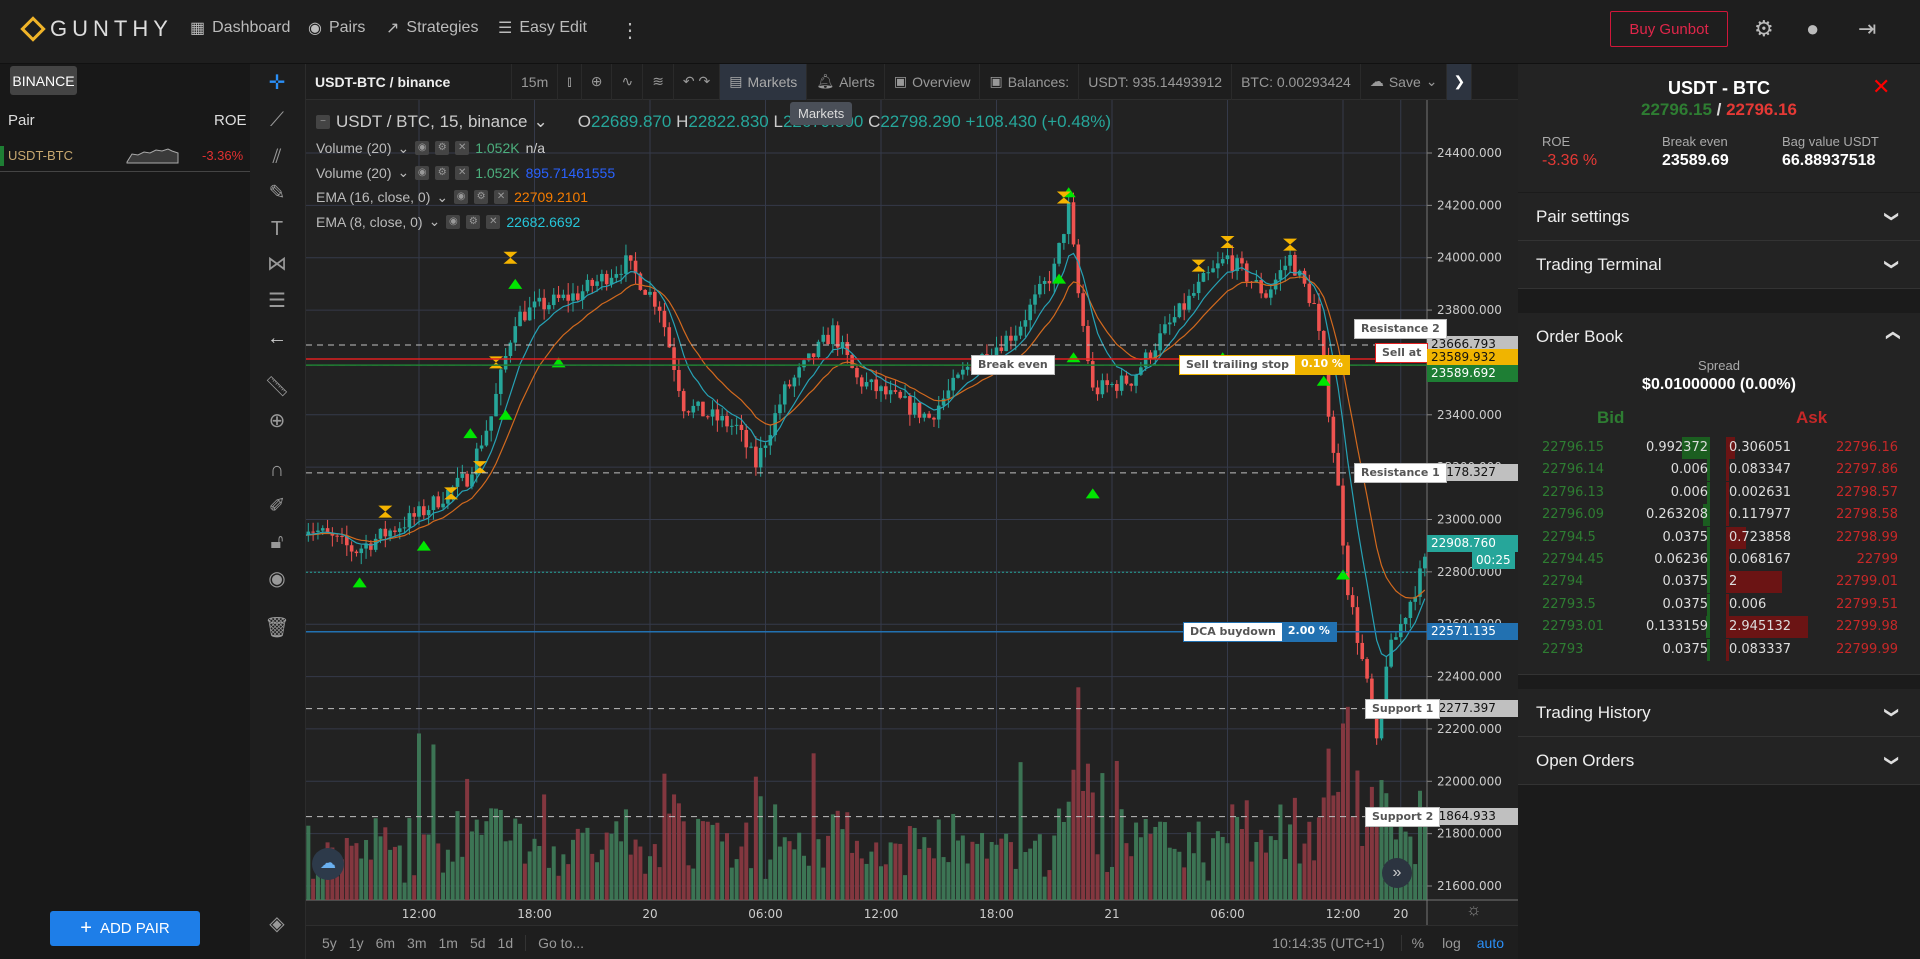 This screenshot has height=959, width=1920. Describe the element at coordinates (96, 29) in the screenshot. I see `gunthy-logo: GUNTHY` at that location.